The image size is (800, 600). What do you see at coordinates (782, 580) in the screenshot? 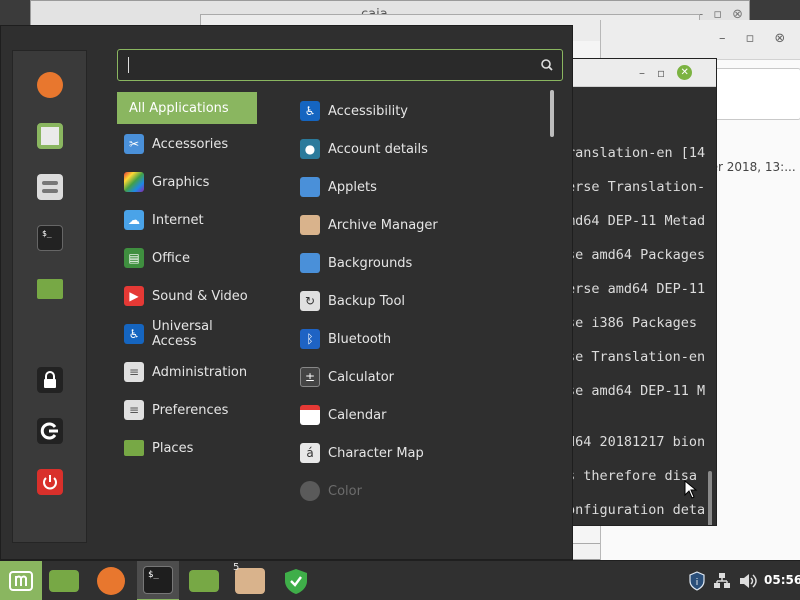
I see `clock: 05:56` at bounding box center [782, 580].